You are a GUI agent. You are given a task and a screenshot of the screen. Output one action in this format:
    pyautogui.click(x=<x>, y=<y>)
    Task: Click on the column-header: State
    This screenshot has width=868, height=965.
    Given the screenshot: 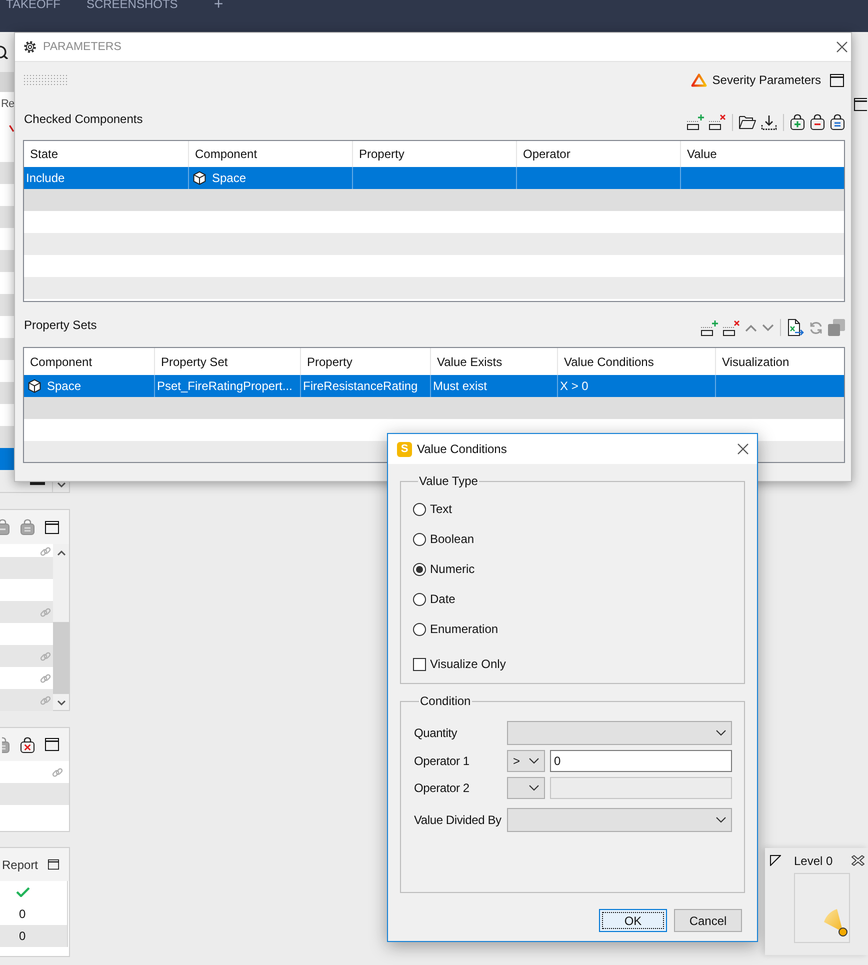 What is the action you would take?
    pyautogui.click(x=106, y=154)
    